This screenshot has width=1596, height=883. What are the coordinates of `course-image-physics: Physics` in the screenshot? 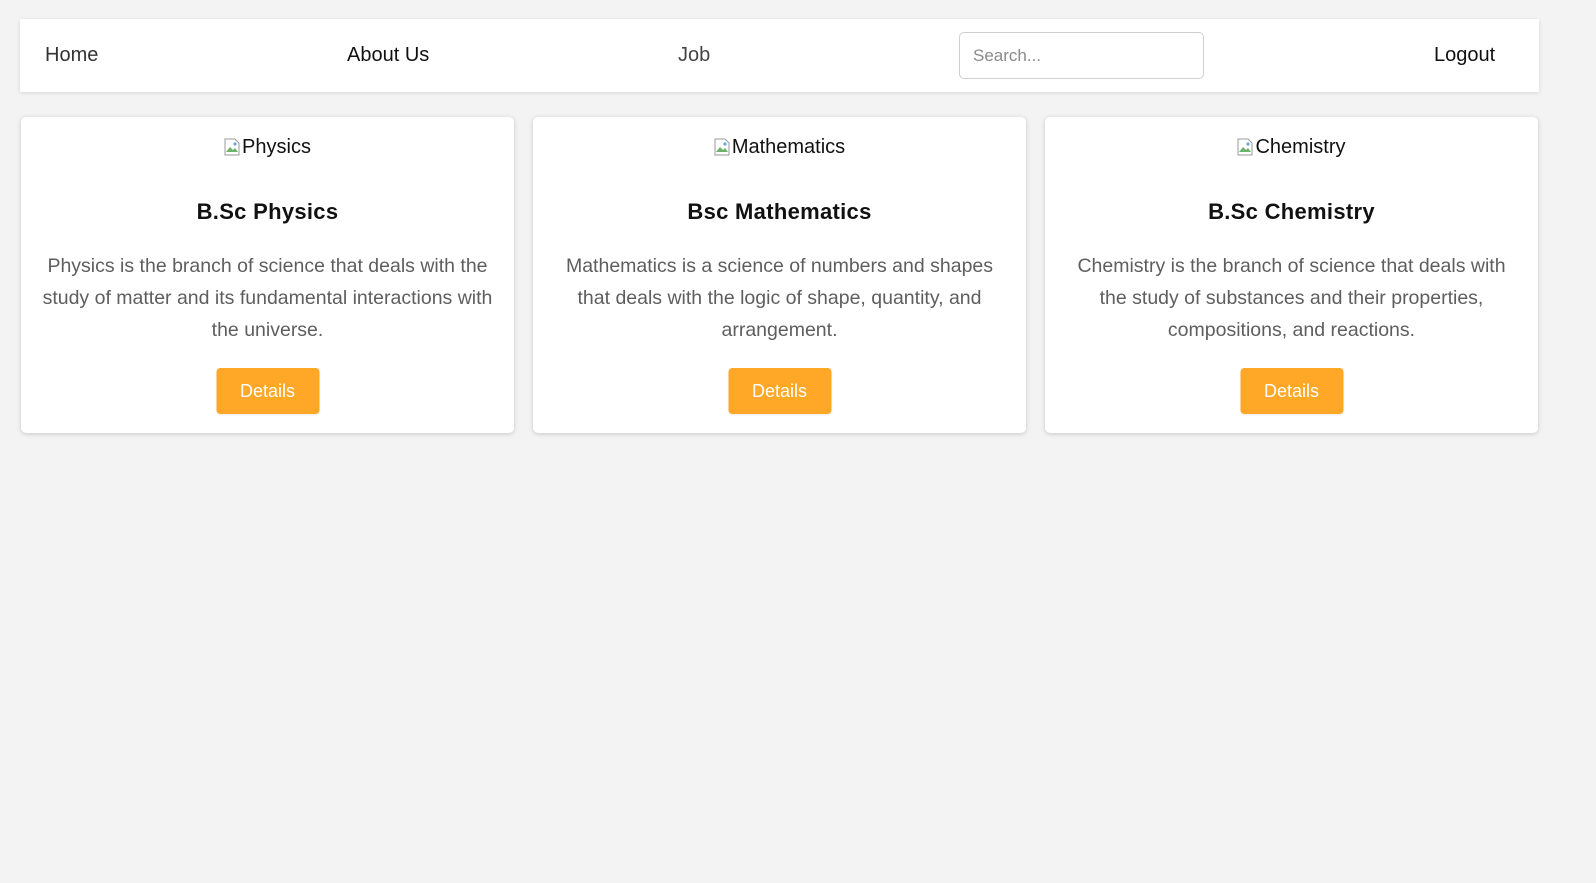 It's located at (267, 147).